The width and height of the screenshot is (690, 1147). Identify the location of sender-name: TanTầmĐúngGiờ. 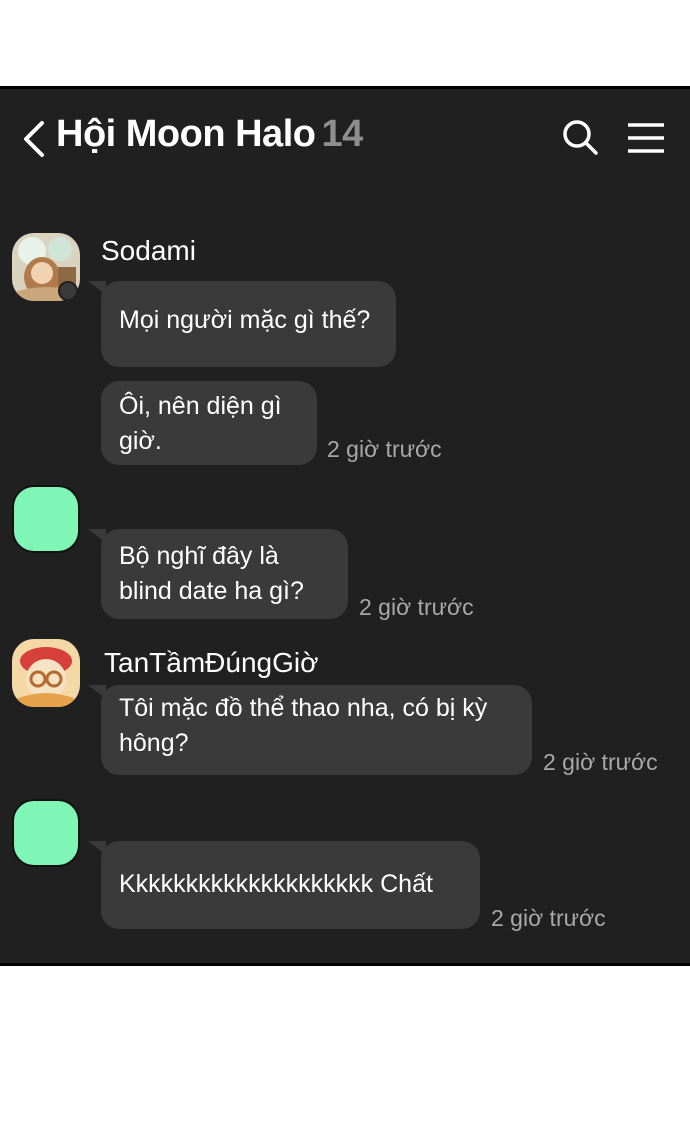
(211, 662).